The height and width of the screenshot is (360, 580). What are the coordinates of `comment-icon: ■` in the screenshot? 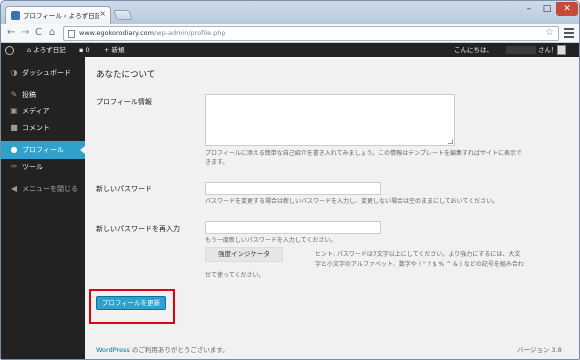 It's located at (14, 127).